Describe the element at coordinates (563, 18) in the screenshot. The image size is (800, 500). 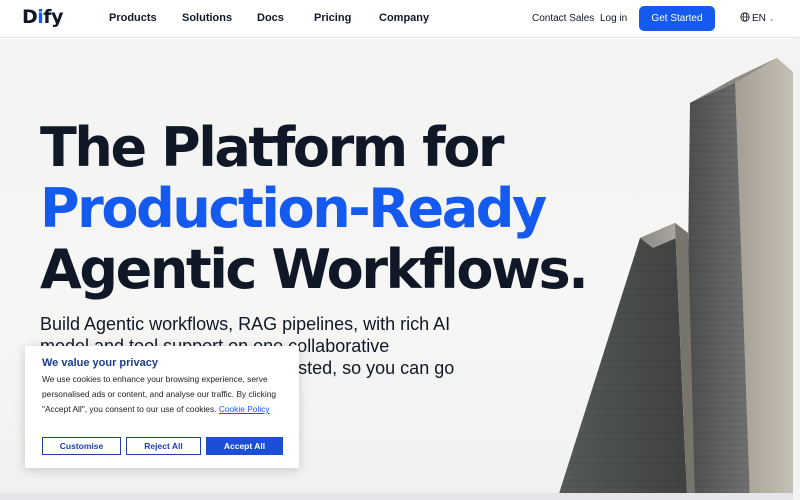
I see `contact-sales-link: Contact Sales` at that location.